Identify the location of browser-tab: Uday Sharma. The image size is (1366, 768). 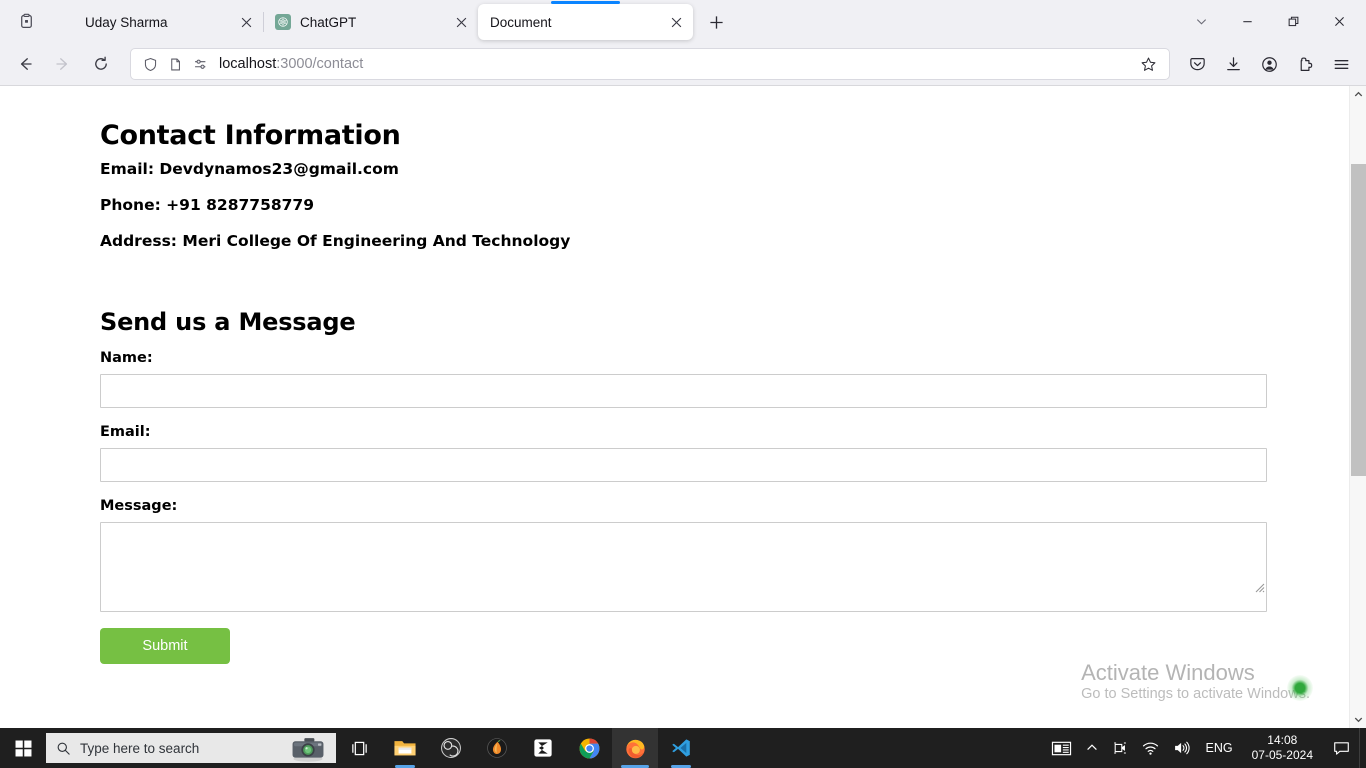
(156, 22).